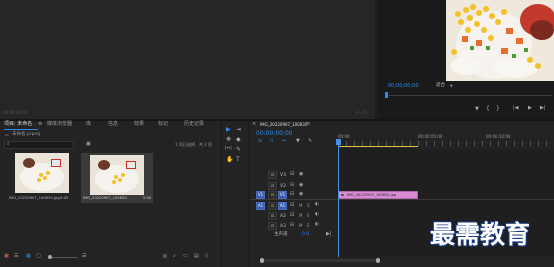  I want to click on master-value: 0.0, so click(305, 235).